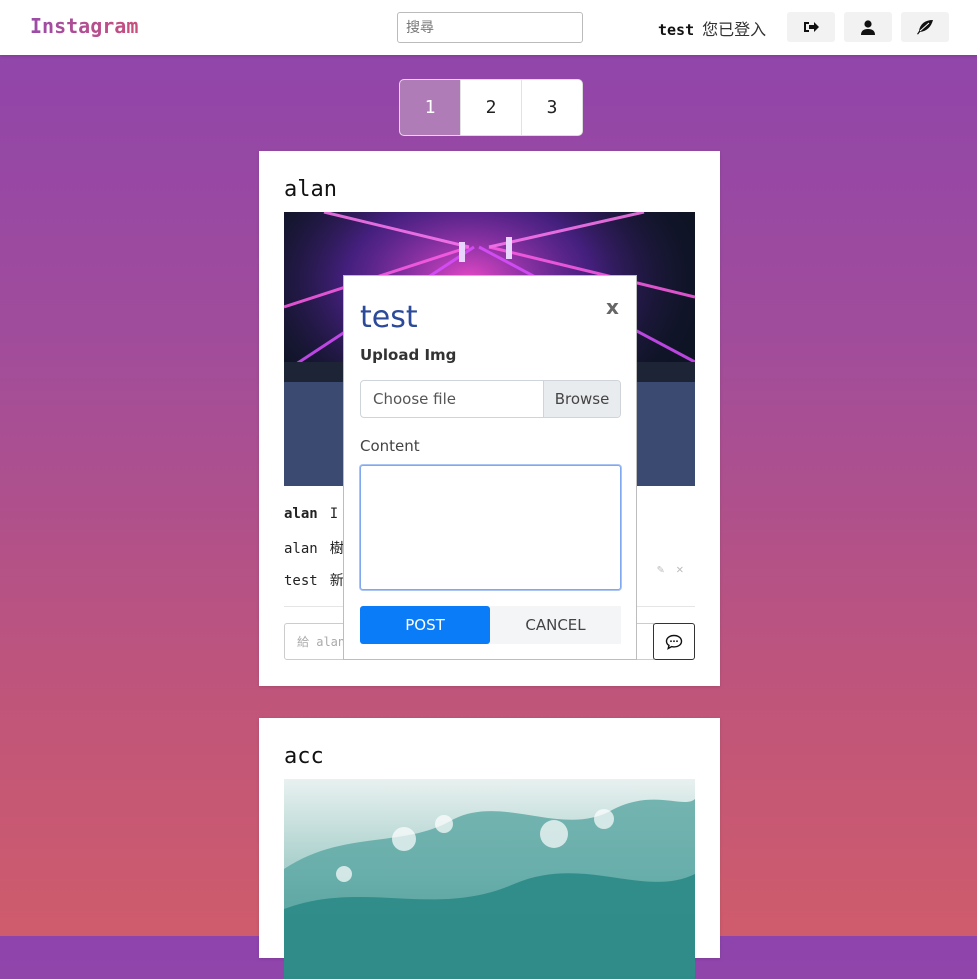 This screenshot has height=979, width=977. Describe the element at coordinates (336, 581) in the screenshot. I see `comment-text: 新` at that location.